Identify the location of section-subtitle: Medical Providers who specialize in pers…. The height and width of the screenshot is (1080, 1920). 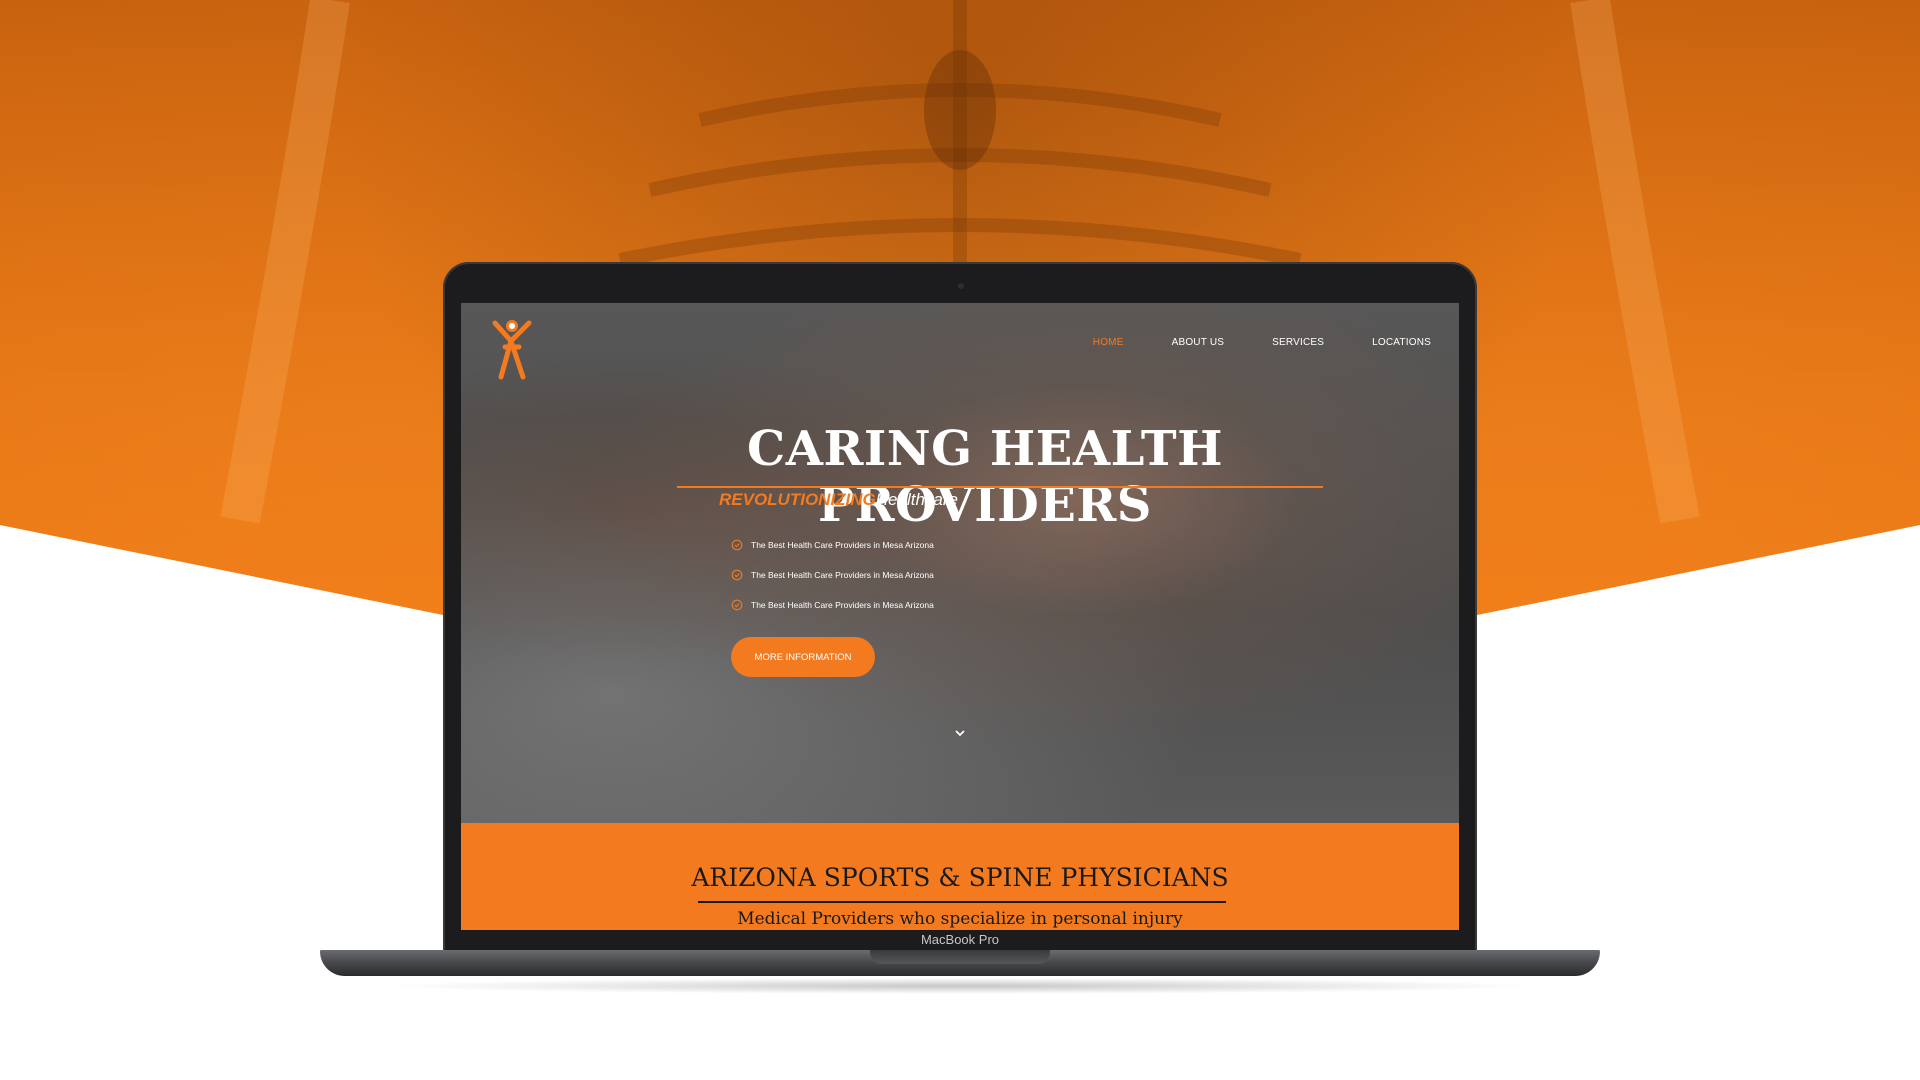
(960, 919).